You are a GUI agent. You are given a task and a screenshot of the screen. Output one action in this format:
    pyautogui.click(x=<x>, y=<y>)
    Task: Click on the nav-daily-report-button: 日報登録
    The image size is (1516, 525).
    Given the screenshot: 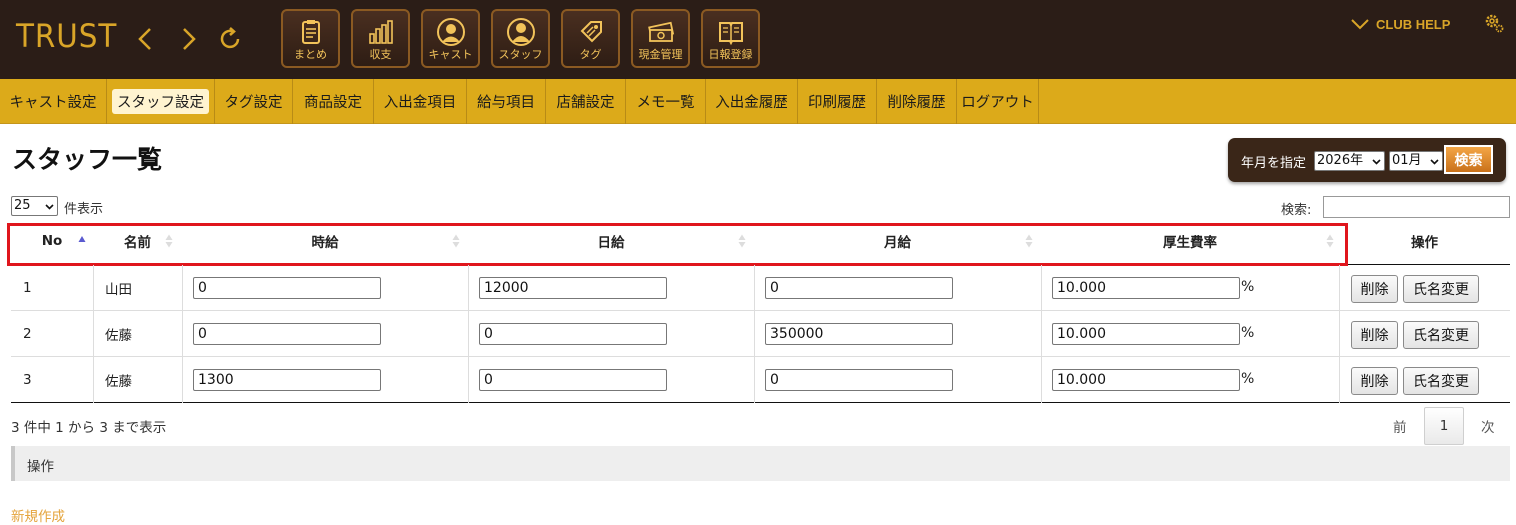 What is the action you would take?
    pyautogui.click(x=730, y=38)
    